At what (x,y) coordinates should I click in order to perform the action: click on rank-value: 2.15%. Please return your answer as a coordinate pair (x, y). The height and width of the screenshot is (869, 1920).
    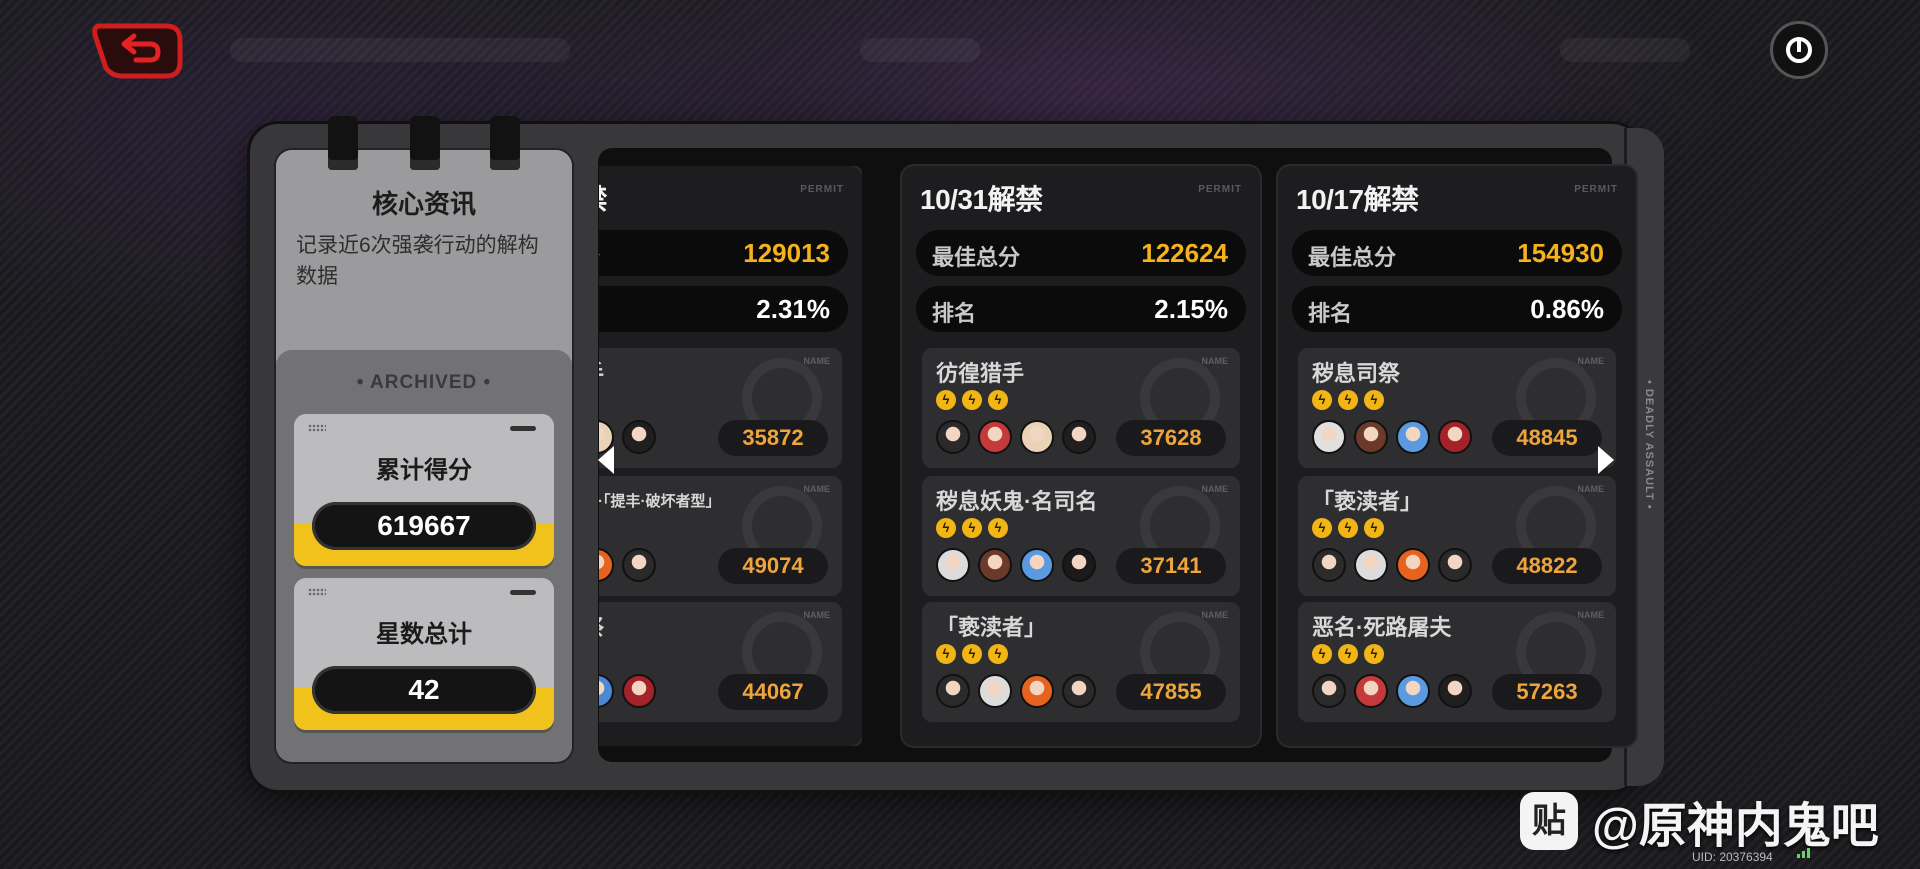
    Looking at the image, I should click on (1191, 309).